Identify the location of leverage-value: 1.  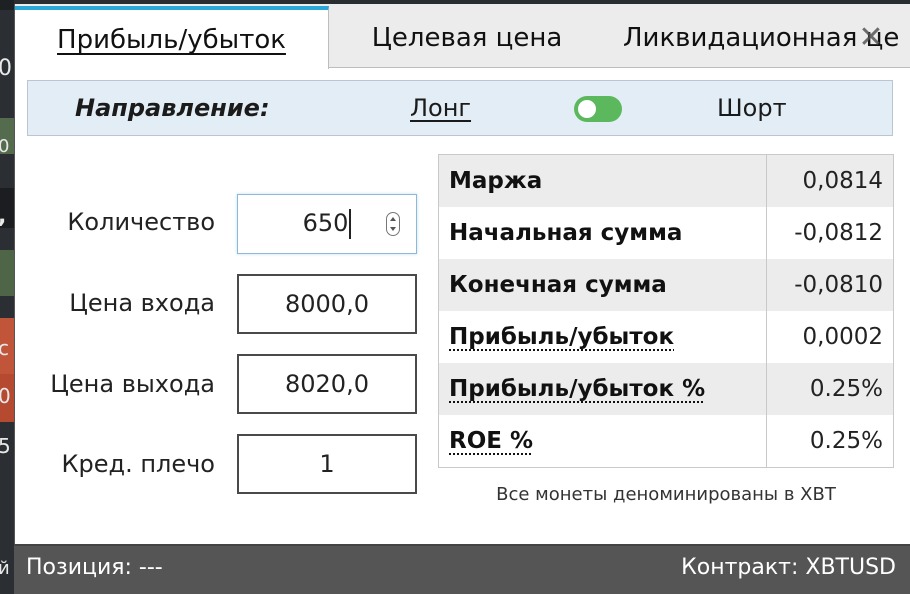
(327, 464).